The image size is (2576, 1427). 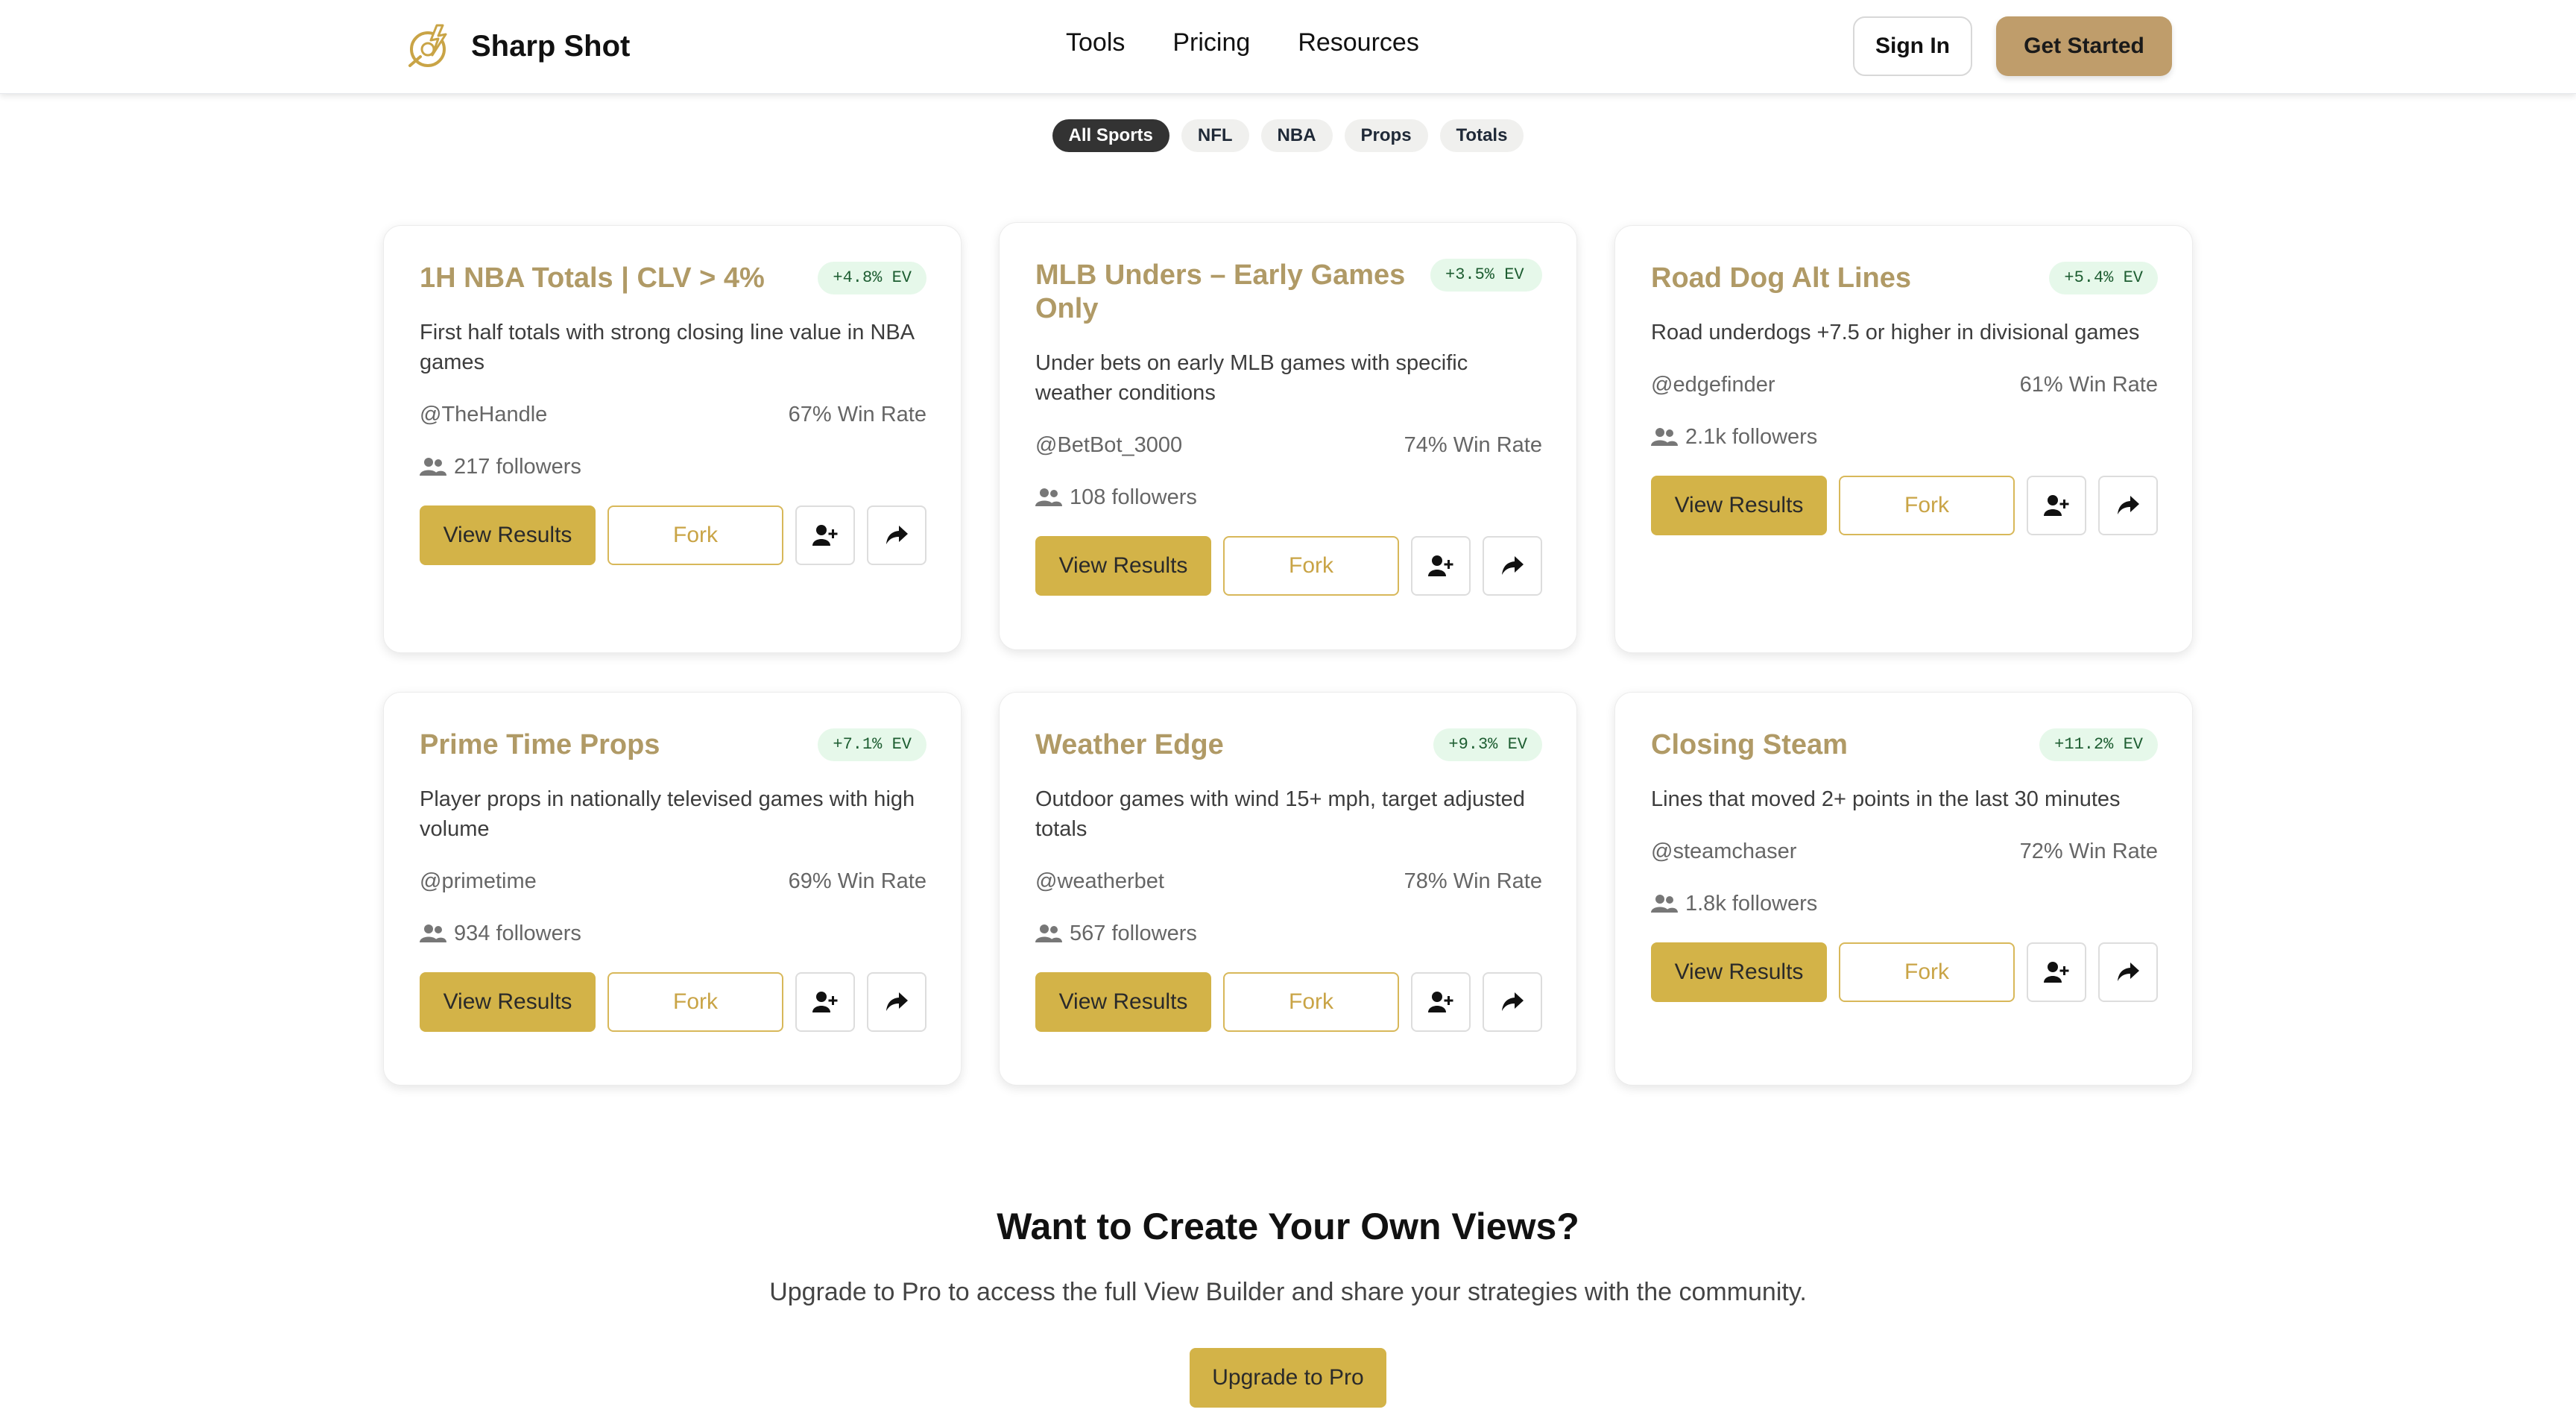 I want to click on upgrade-to-pro-button: Upgrade to Pro, so click(x=1288, y=1378).